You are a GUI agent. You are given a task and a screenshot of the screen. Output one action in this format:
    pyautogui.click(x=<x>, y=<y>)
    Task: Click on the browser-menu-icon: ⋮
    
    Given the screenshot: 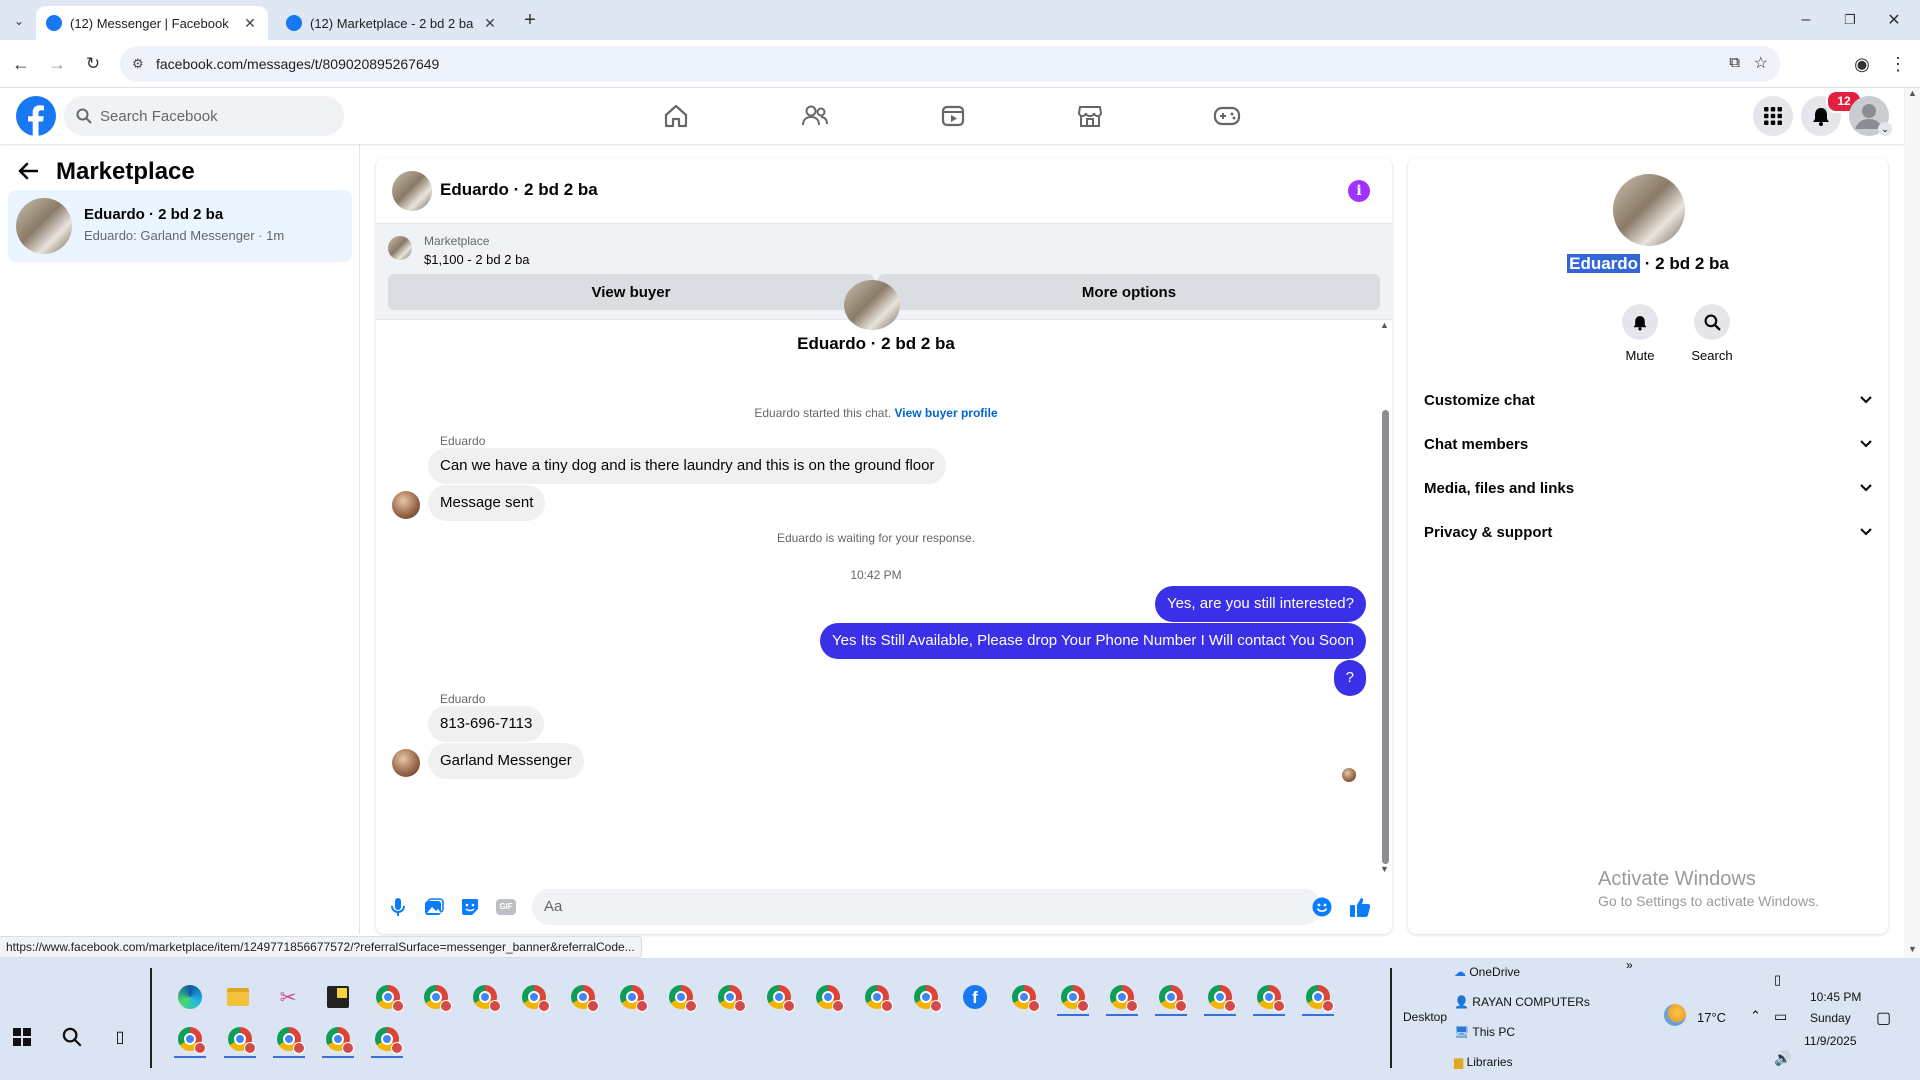 What is the action you would take?
    pyautogui.click(x=1898, y=64)
    